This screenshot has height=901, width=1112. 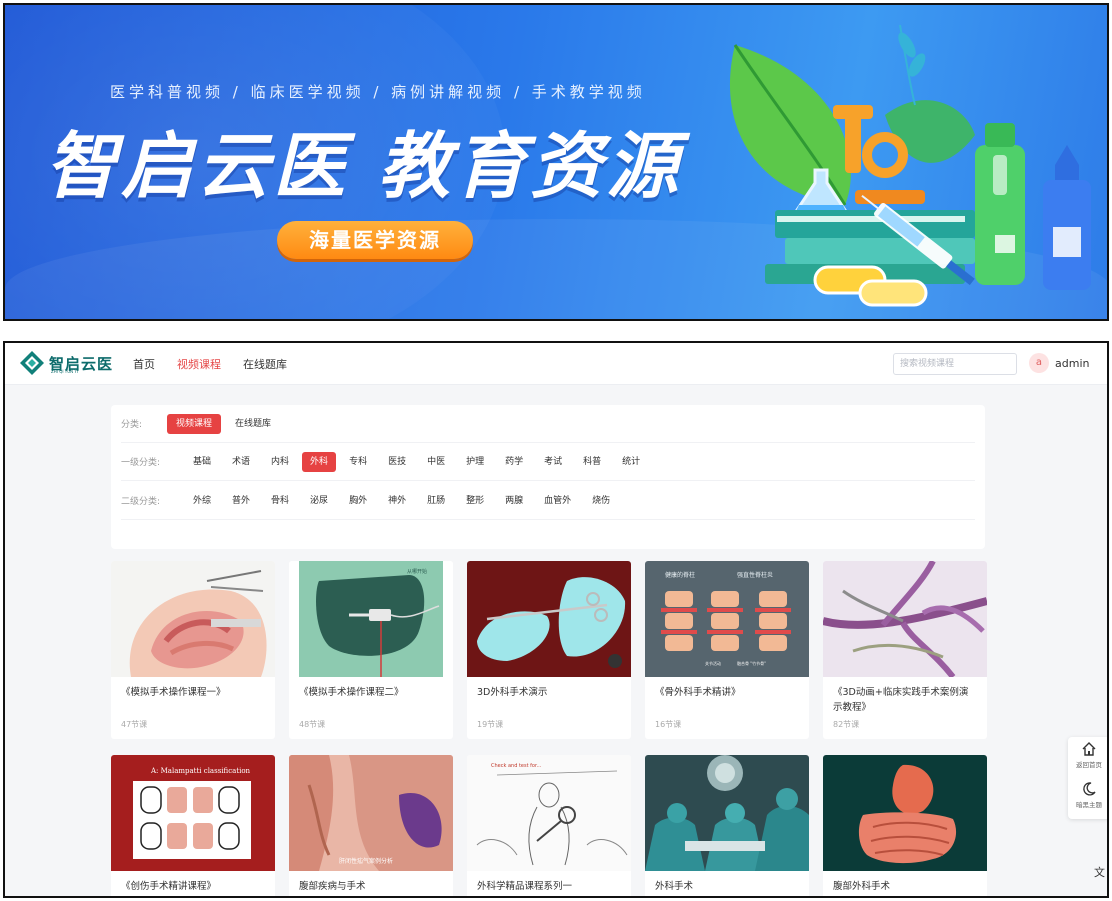 I want to click on lesson-count: 48节课, so click(x=312, y=724).